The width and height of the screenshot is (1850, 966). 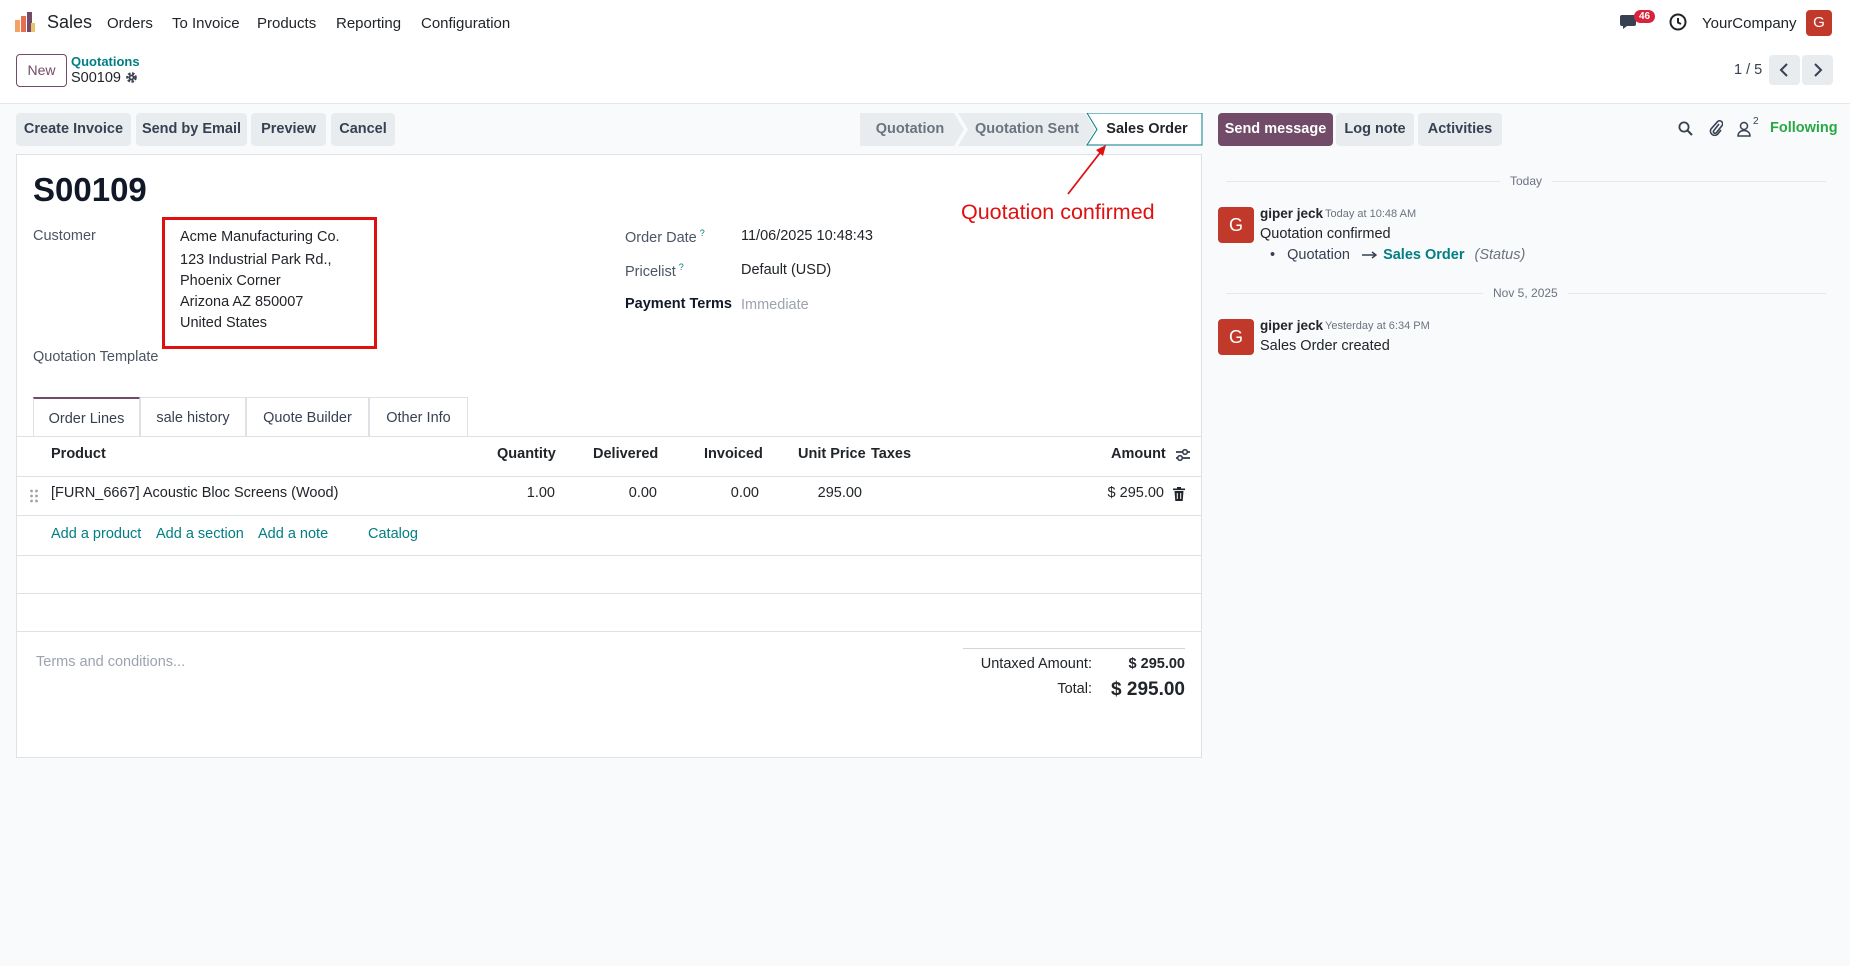 What do you see at coordinates (206, 23) in the screenshot?
I see `menu-to-invoice: To Invoice` at bounding box center [206, 23].